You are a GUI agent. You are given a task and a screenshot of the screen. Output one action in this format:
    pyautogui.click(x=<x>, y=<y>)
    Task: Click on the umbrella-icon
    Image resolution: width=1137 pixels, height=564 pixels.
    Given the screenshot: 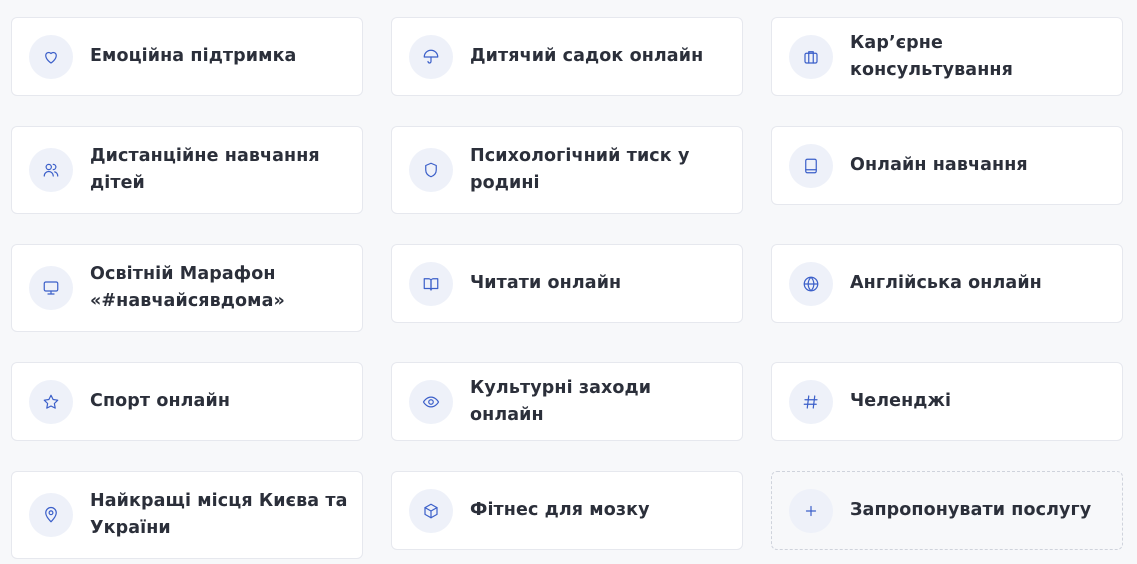 What is the action you would take?
    pyautogui.click(x=431, y=56)
    